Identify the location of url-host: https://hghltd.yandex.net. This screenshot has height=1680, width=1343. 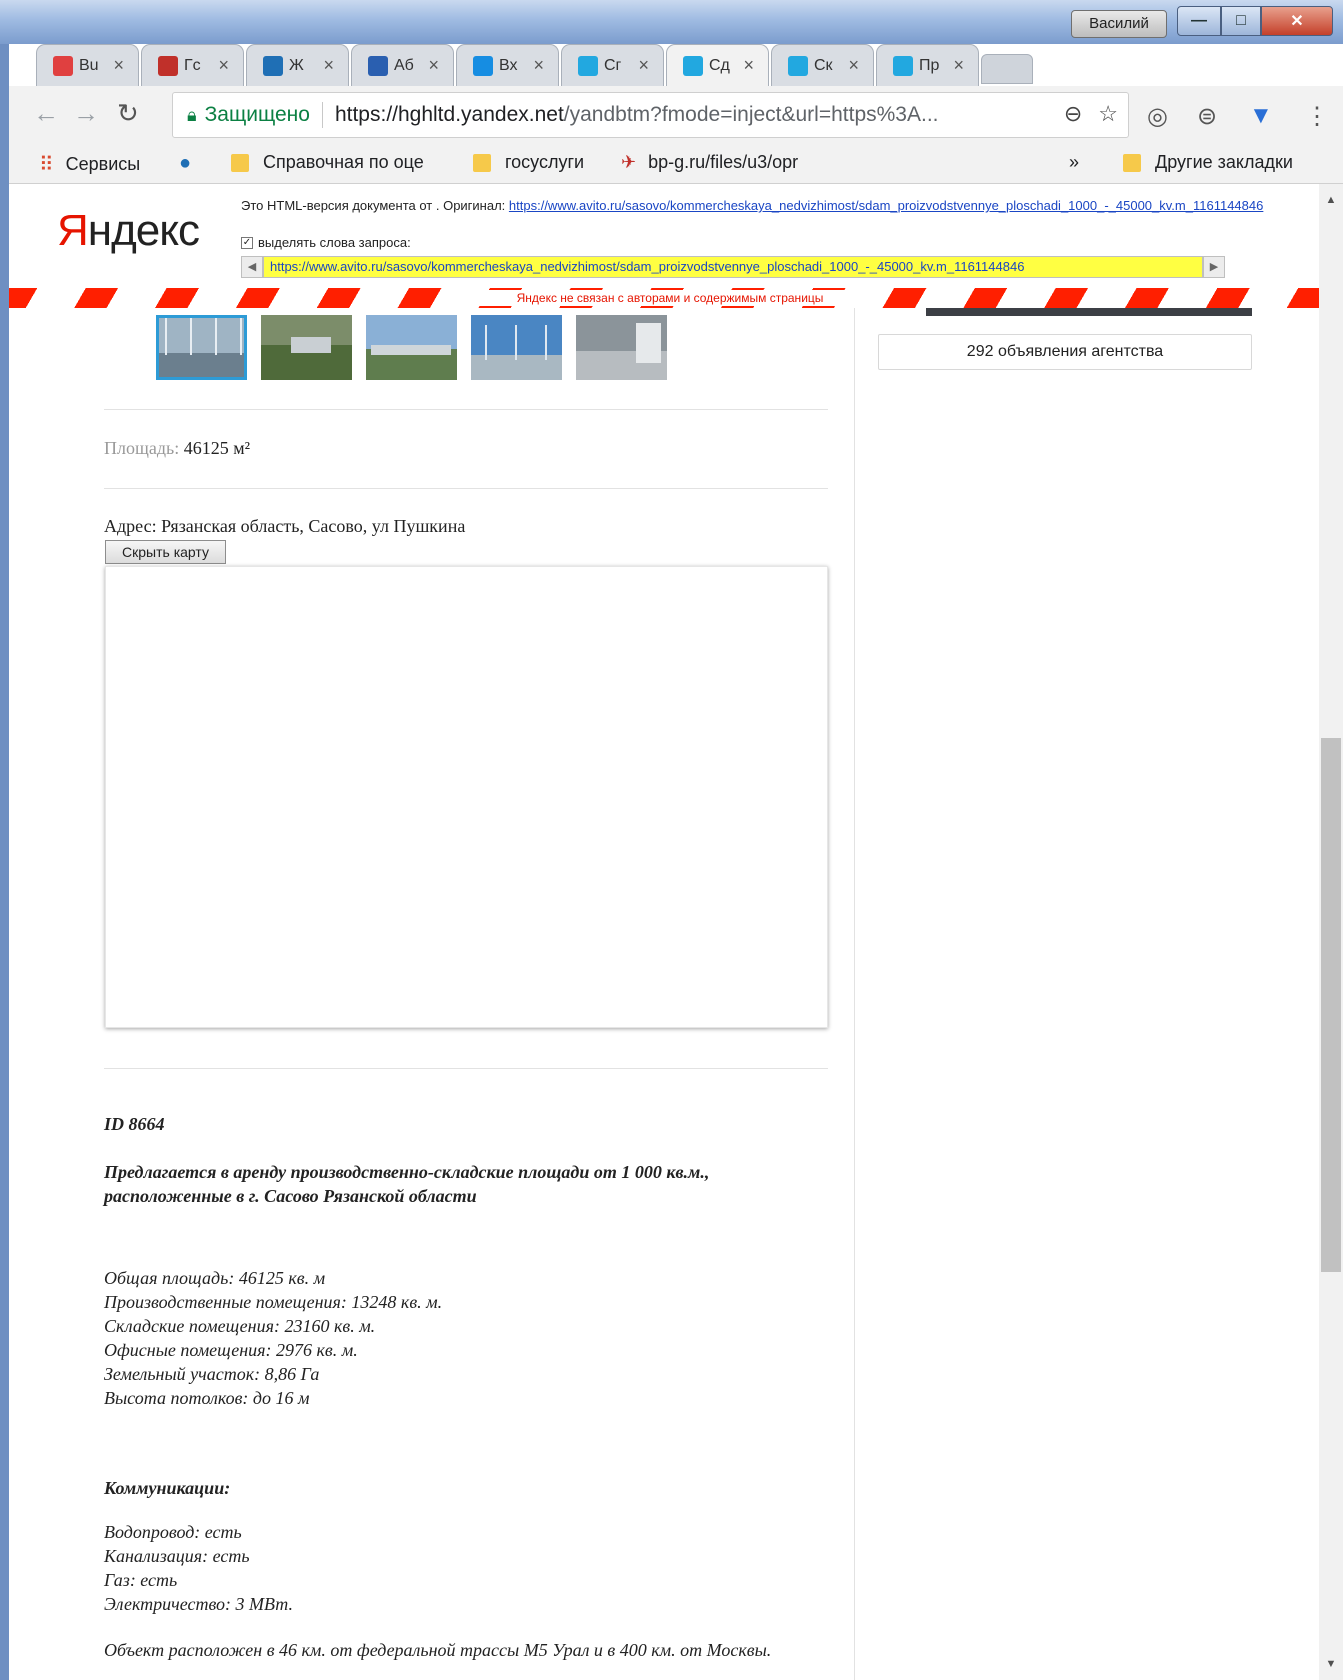
(449, 114).